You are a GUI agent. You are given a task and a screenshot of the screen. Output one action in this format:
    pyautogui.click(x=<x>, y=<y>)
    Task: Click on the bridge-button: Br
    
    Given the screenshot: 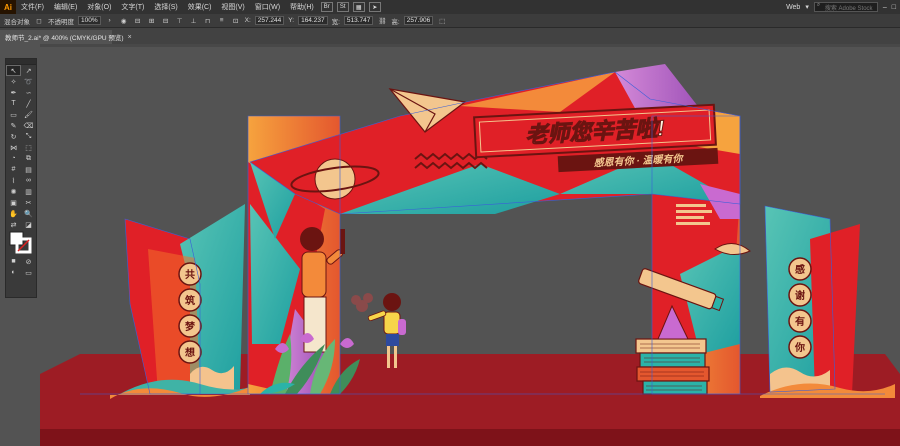 What is the action you would take?
    pyautogui.click(x=326, y=7)
    